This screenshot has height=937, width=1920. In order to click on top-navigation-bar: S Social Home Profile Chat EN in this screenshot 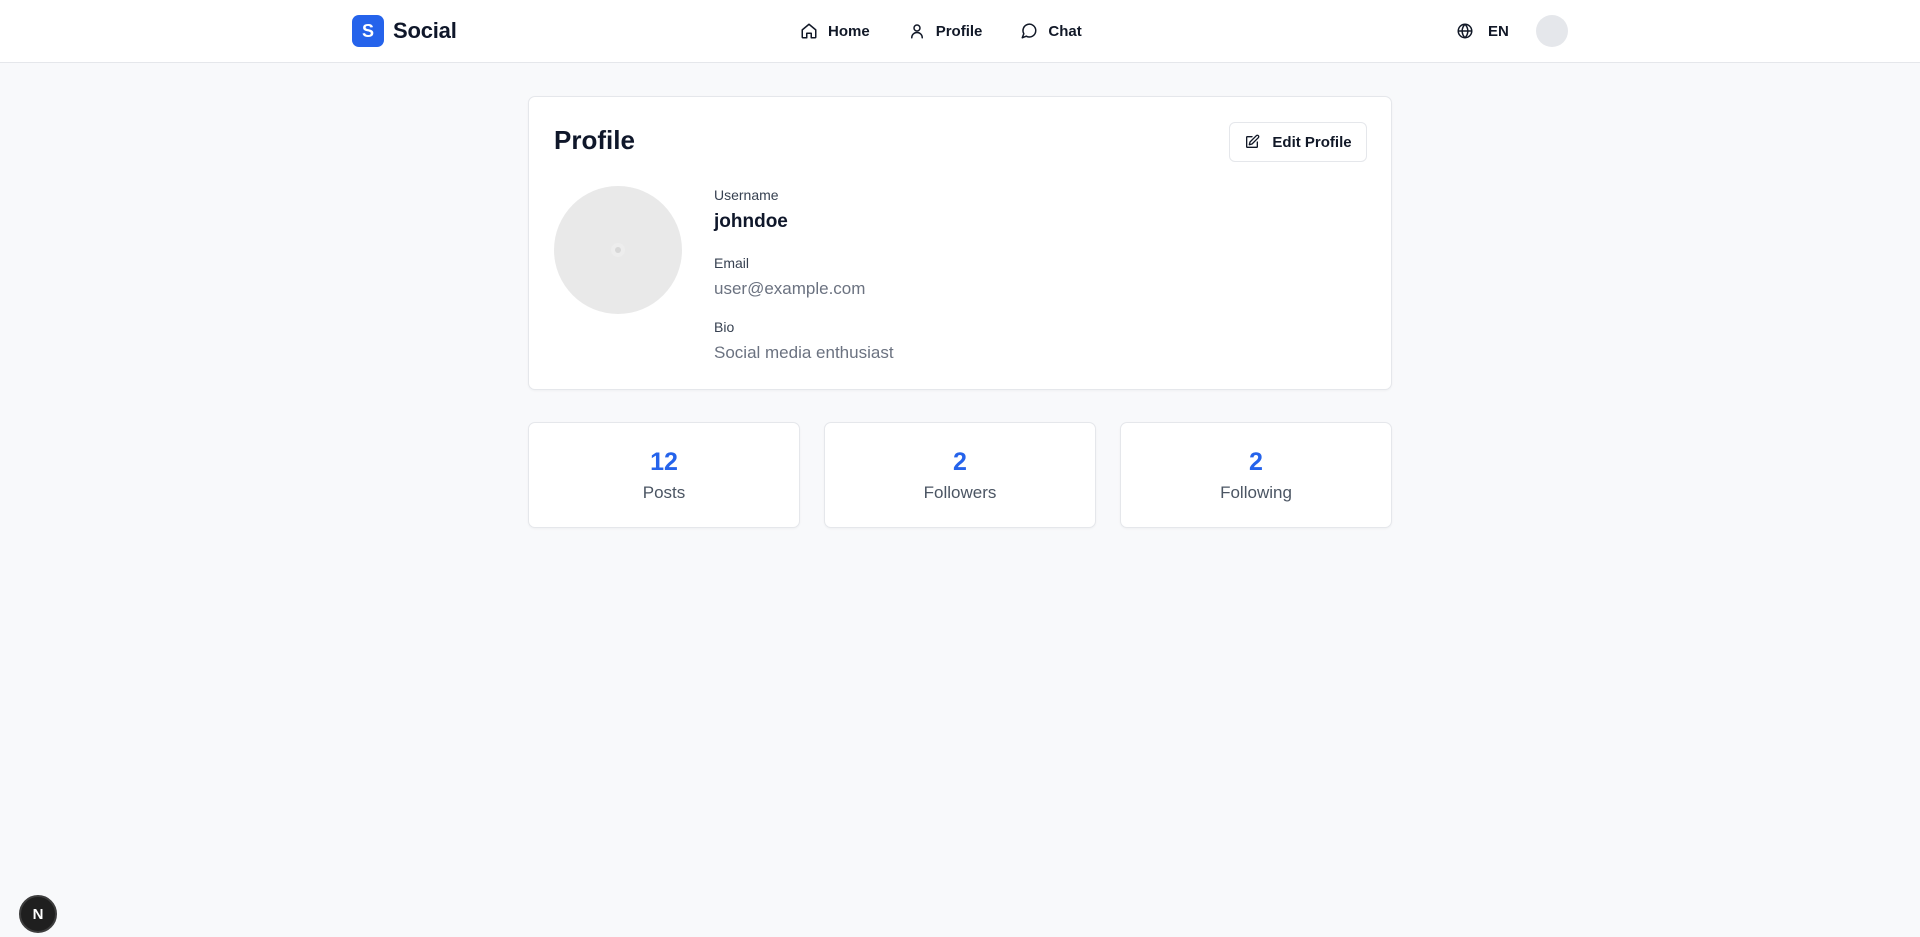, I will do `click(960, 31)`.